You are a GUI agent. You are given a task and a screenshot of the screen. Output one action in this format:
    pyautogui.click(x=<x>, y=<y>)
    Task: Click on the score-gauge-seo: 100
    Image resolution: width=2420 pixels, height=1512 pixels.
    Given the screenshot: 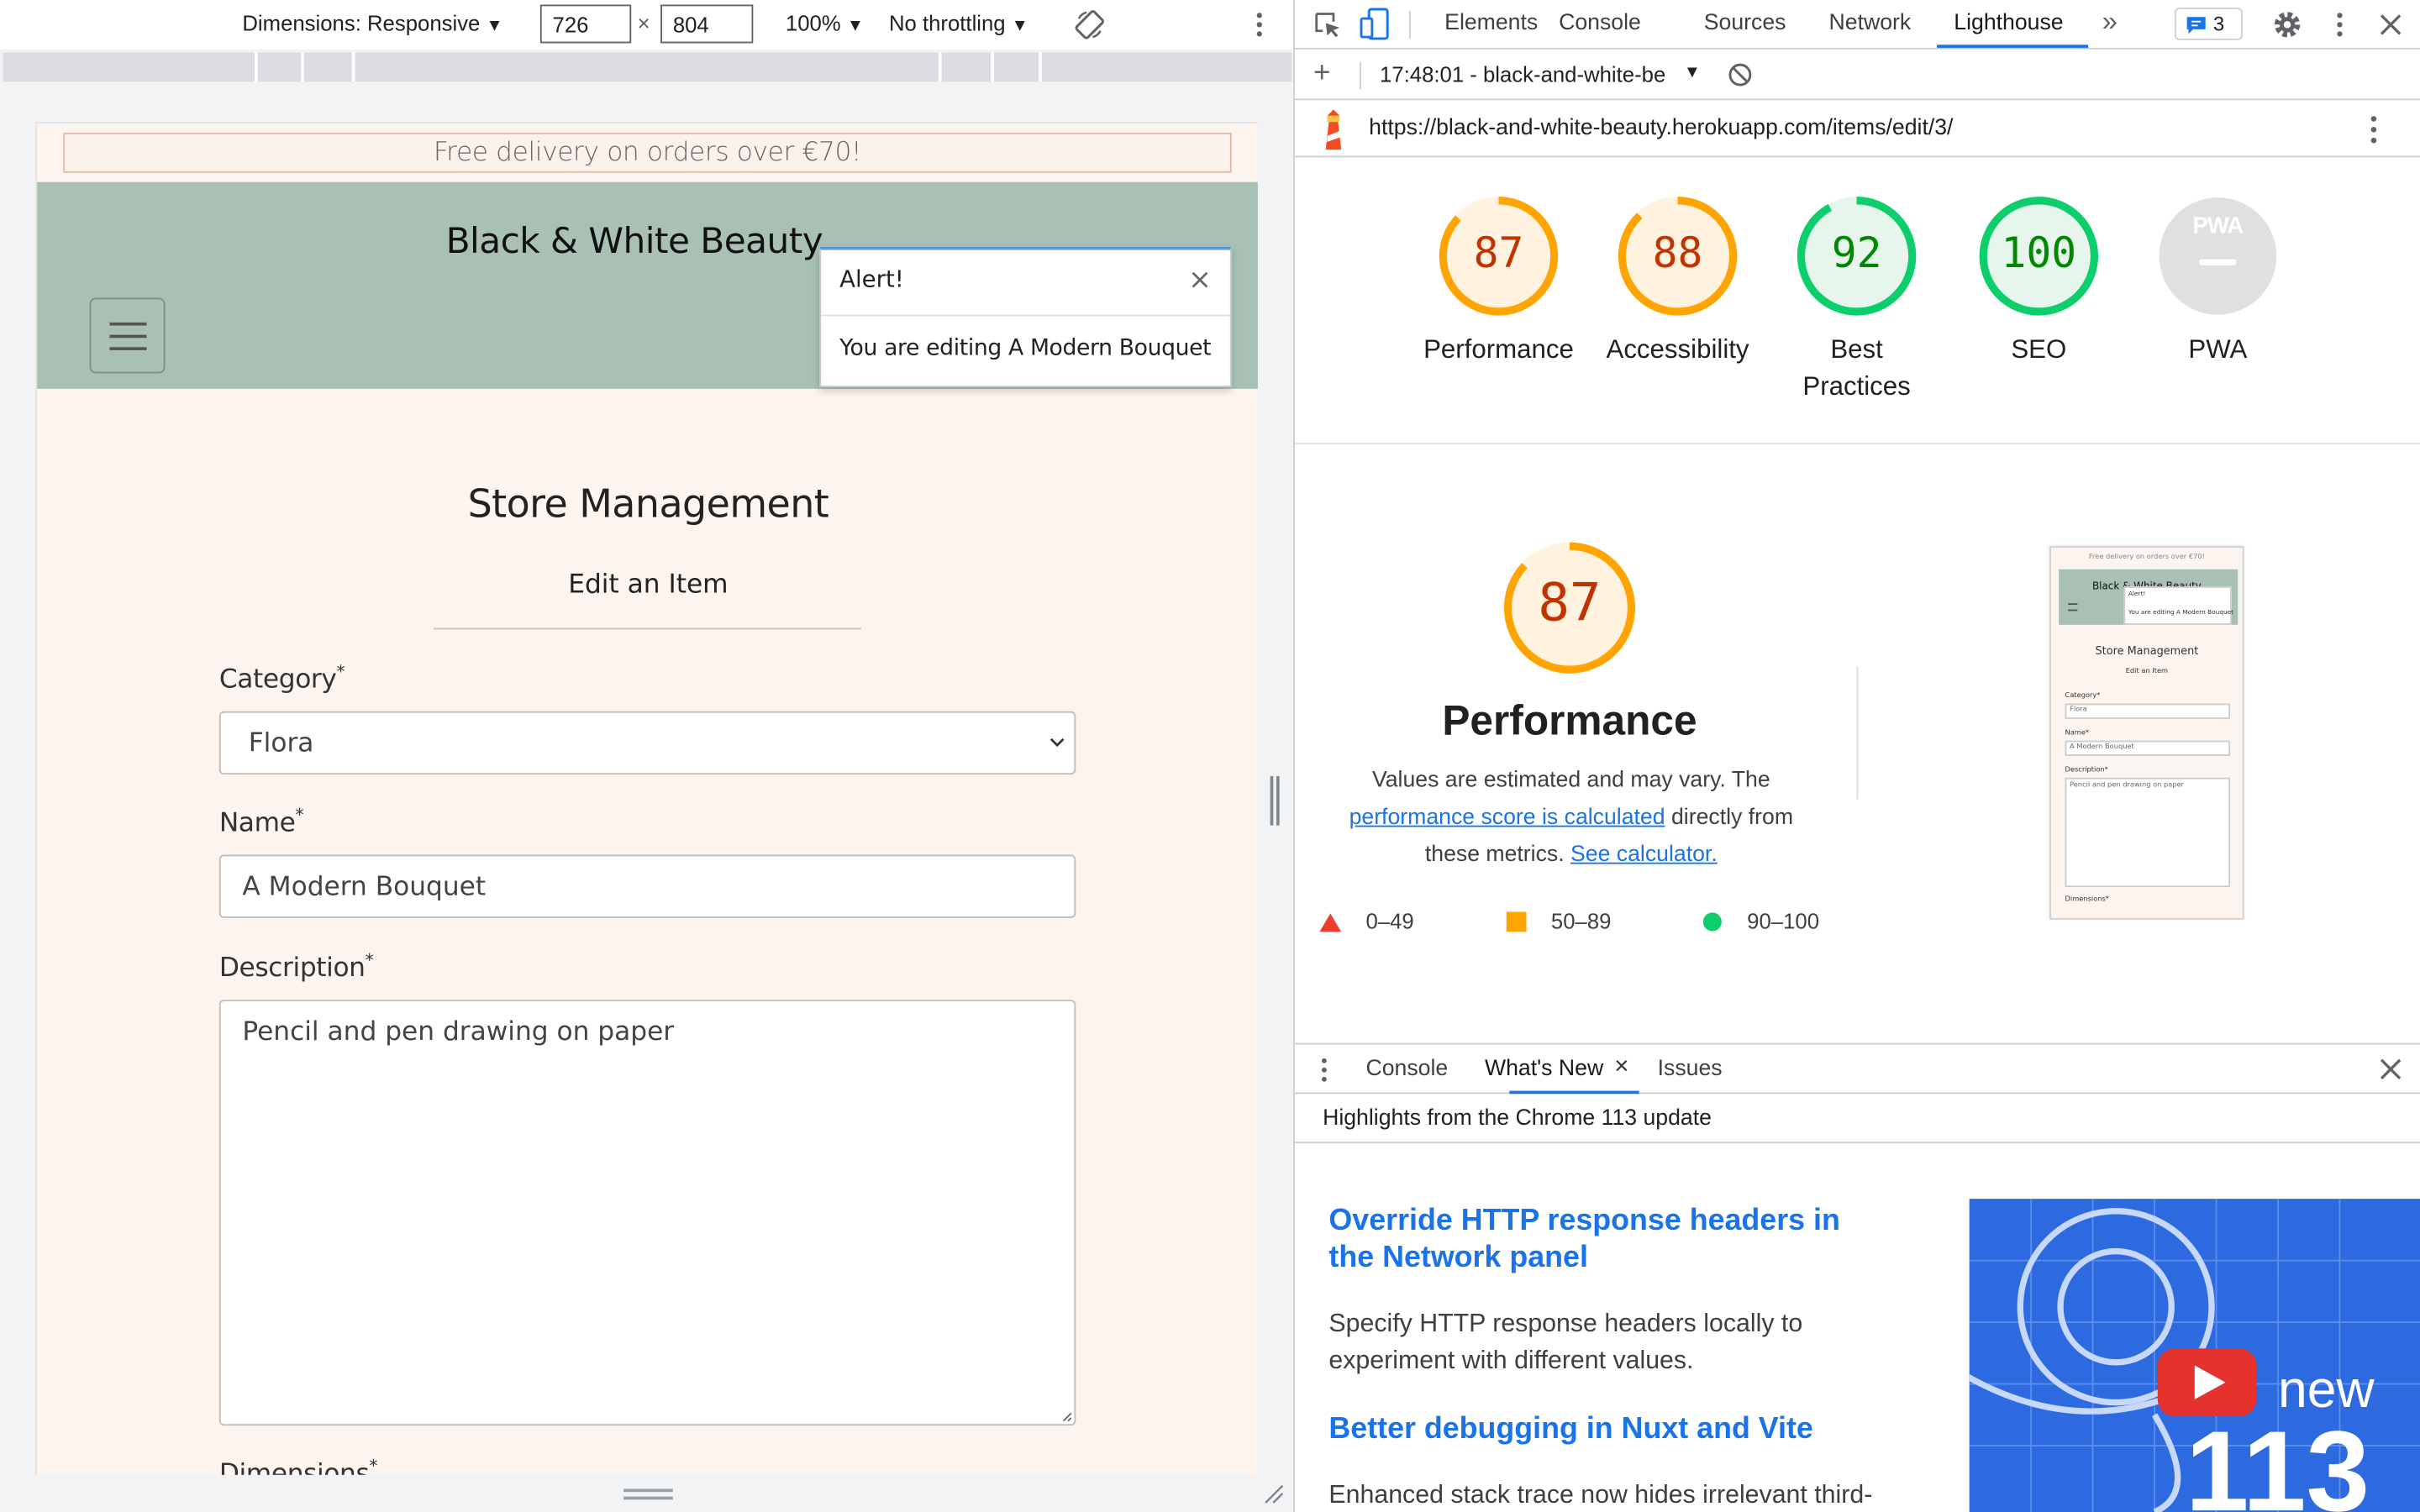 What is the action you would take?
    pyautogui.click(x=2039, y=256)
    